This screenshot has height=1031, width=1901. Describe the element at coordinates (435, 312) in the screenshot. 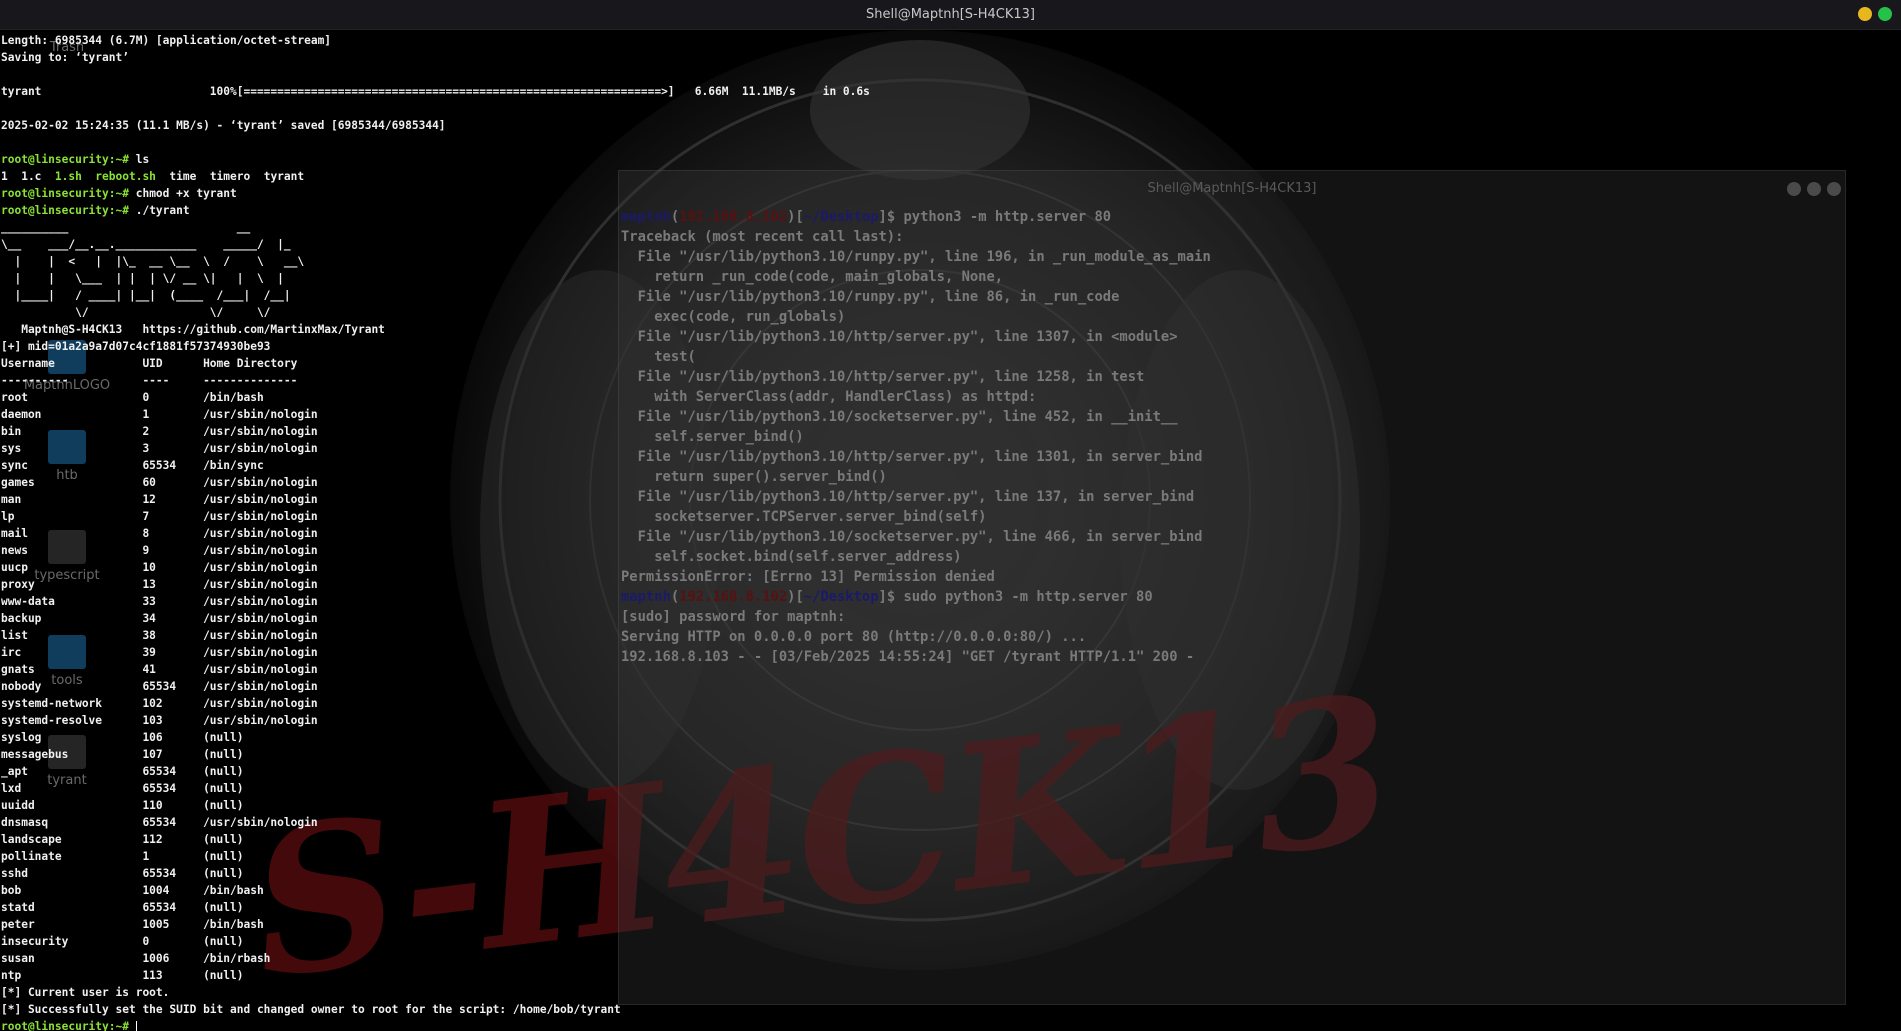

I see `banner-line: \/ \/ \/` at that location.